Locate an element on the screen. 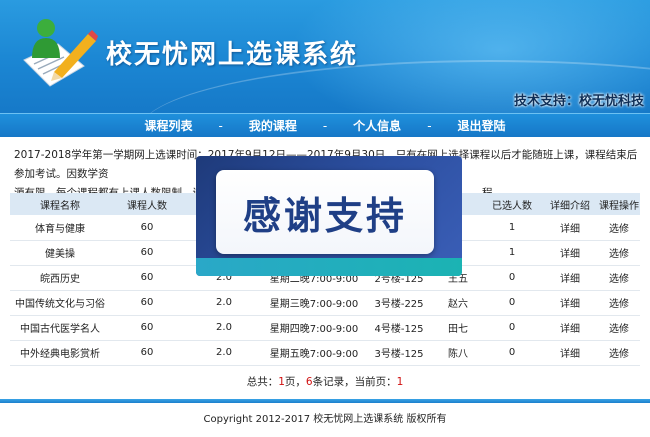 The image size is (650, 437). nav-course-list: 课程列表 is located at coordinates (168, 125).